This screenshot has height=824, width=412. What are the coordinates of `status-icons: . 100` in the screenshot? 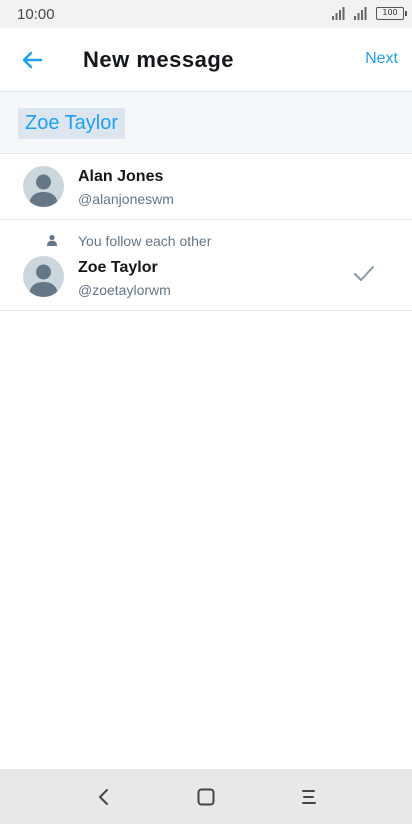 It's located at (369, 13).